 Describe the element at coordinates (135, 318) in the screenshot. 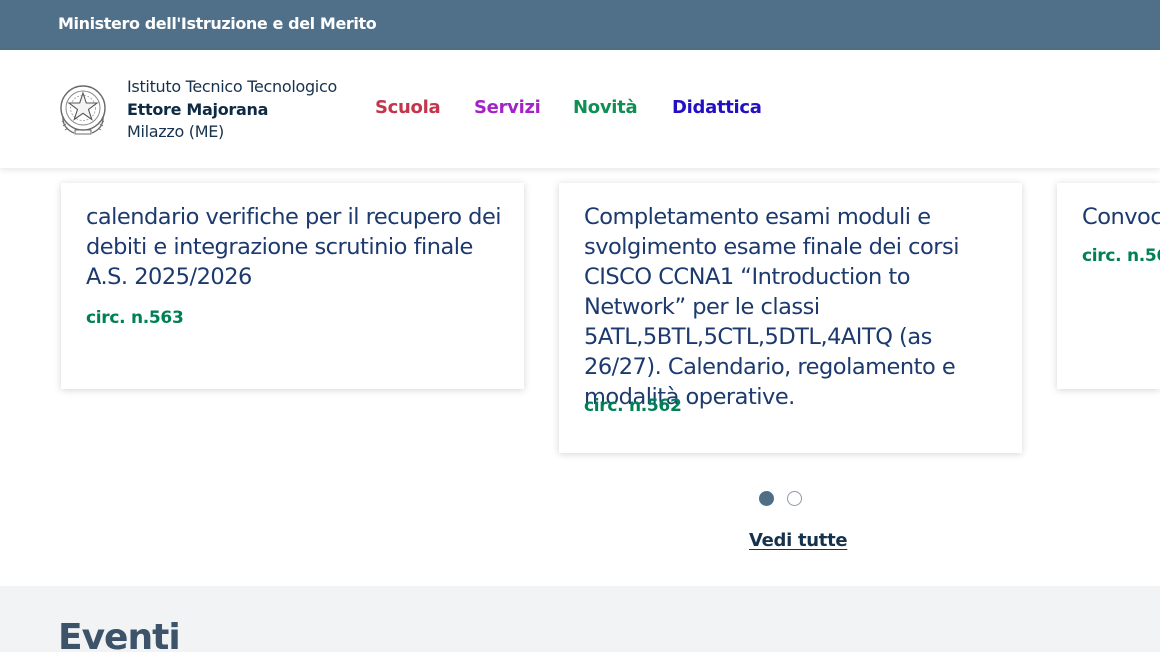

I see `circular-number: circ. n.563` at that location.